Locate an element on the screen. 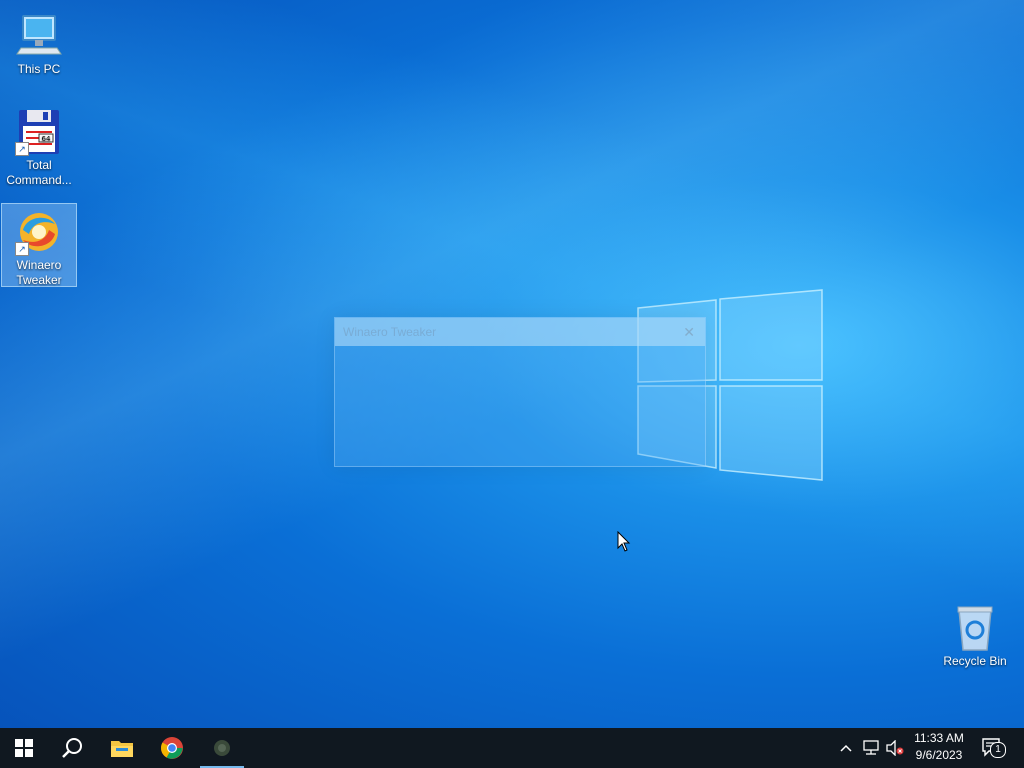 The image size is (1024, 768). network-icon is located at coordinates (871, 747).